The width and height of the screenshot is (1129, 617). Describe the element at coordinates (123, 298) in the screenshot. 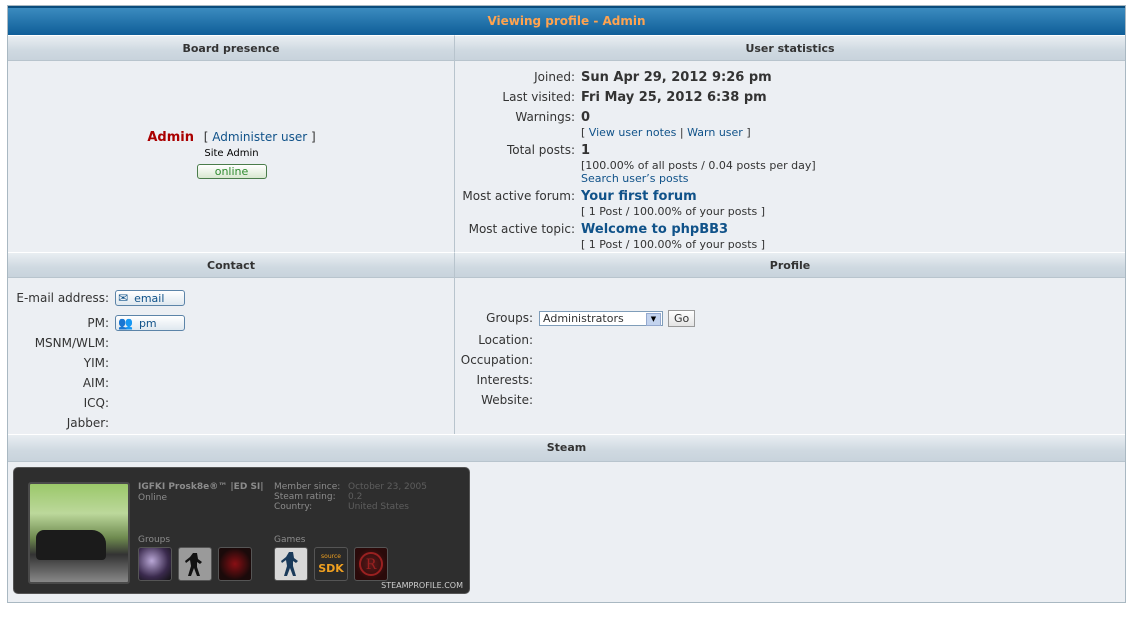

I see `envelope-icon: ✉` at that location.